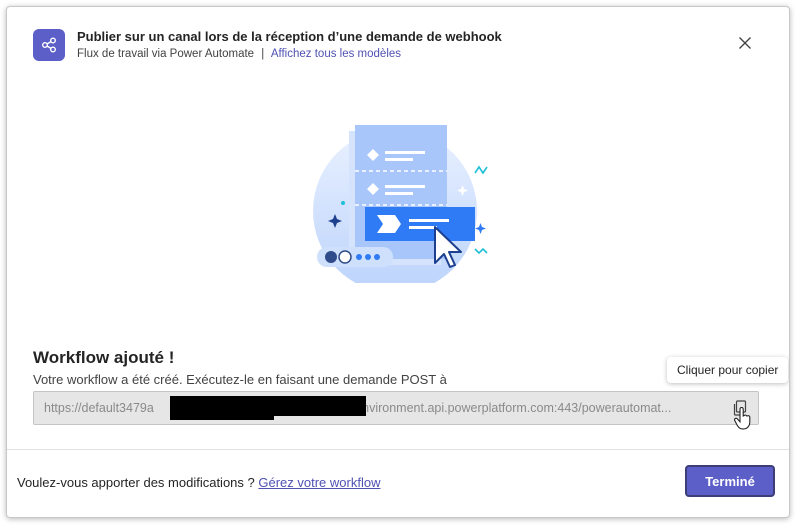 This screenshot has width=796, height=524. I want to click on subtitle-text: Flux de travail via Power Automate, so click(166, 54).